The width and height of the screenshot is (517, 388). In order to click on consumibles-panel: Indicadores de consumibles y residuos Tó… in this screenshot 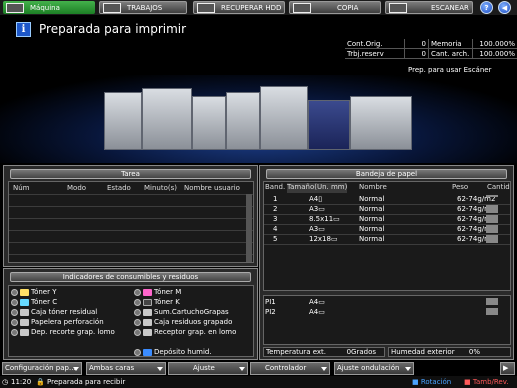, I will do `click(130, 314)`.